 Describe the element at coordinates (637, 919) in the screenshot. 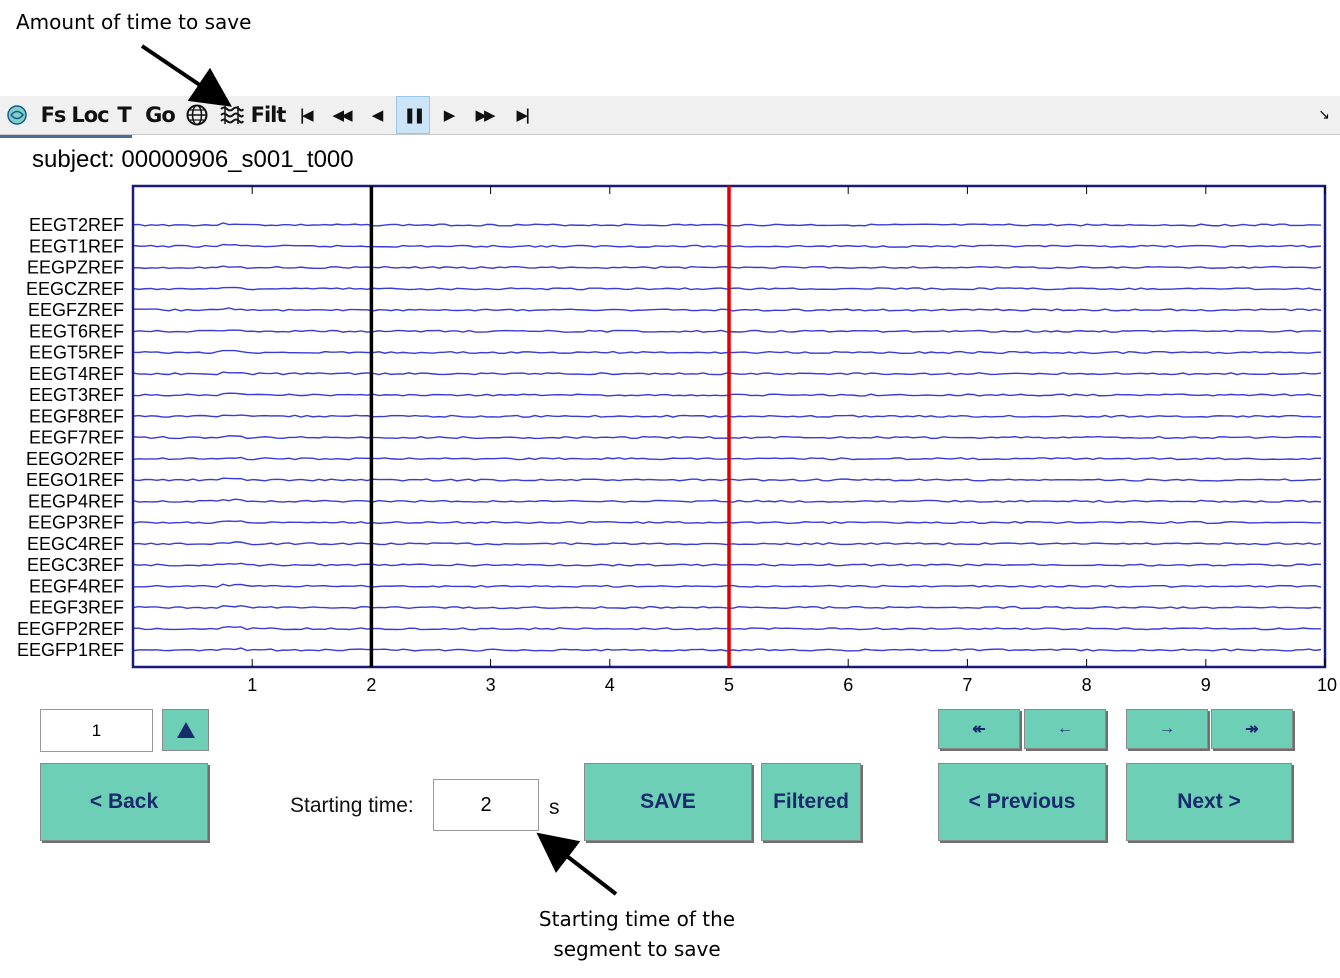

I see `annotation-line-1: Starting time of the` at that location.